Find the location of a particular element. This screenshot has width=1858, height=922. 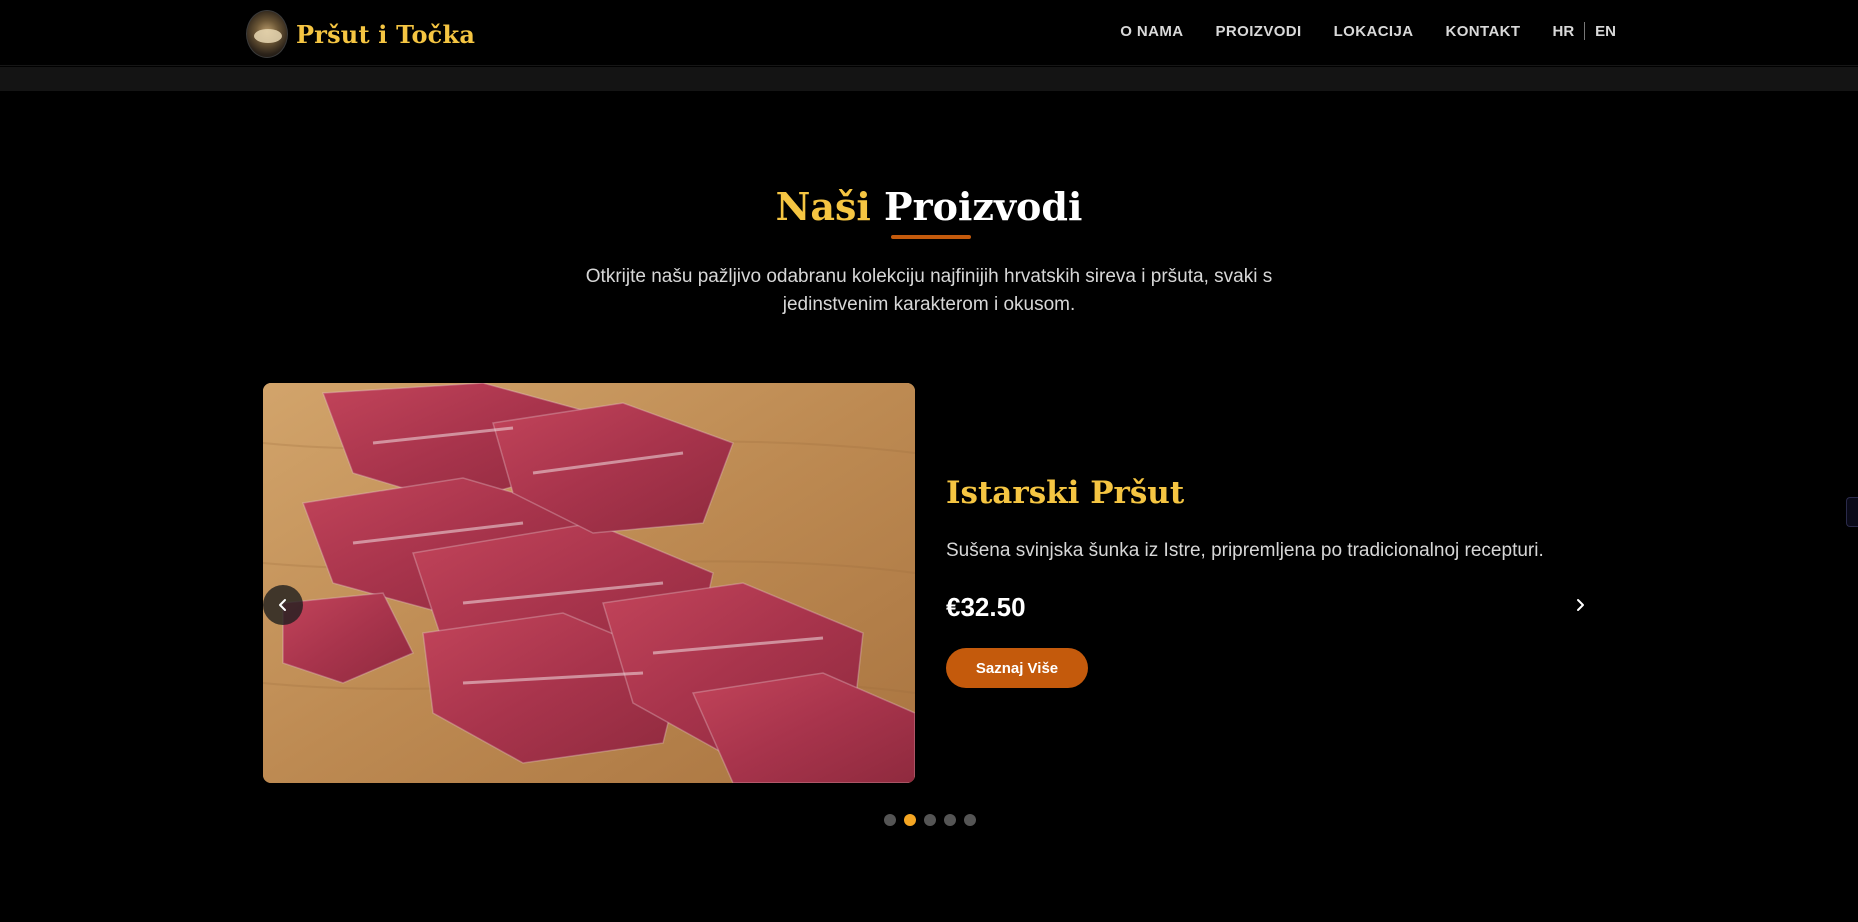

section-title-rest: Proizvodi is located at coordinates (983, 206).